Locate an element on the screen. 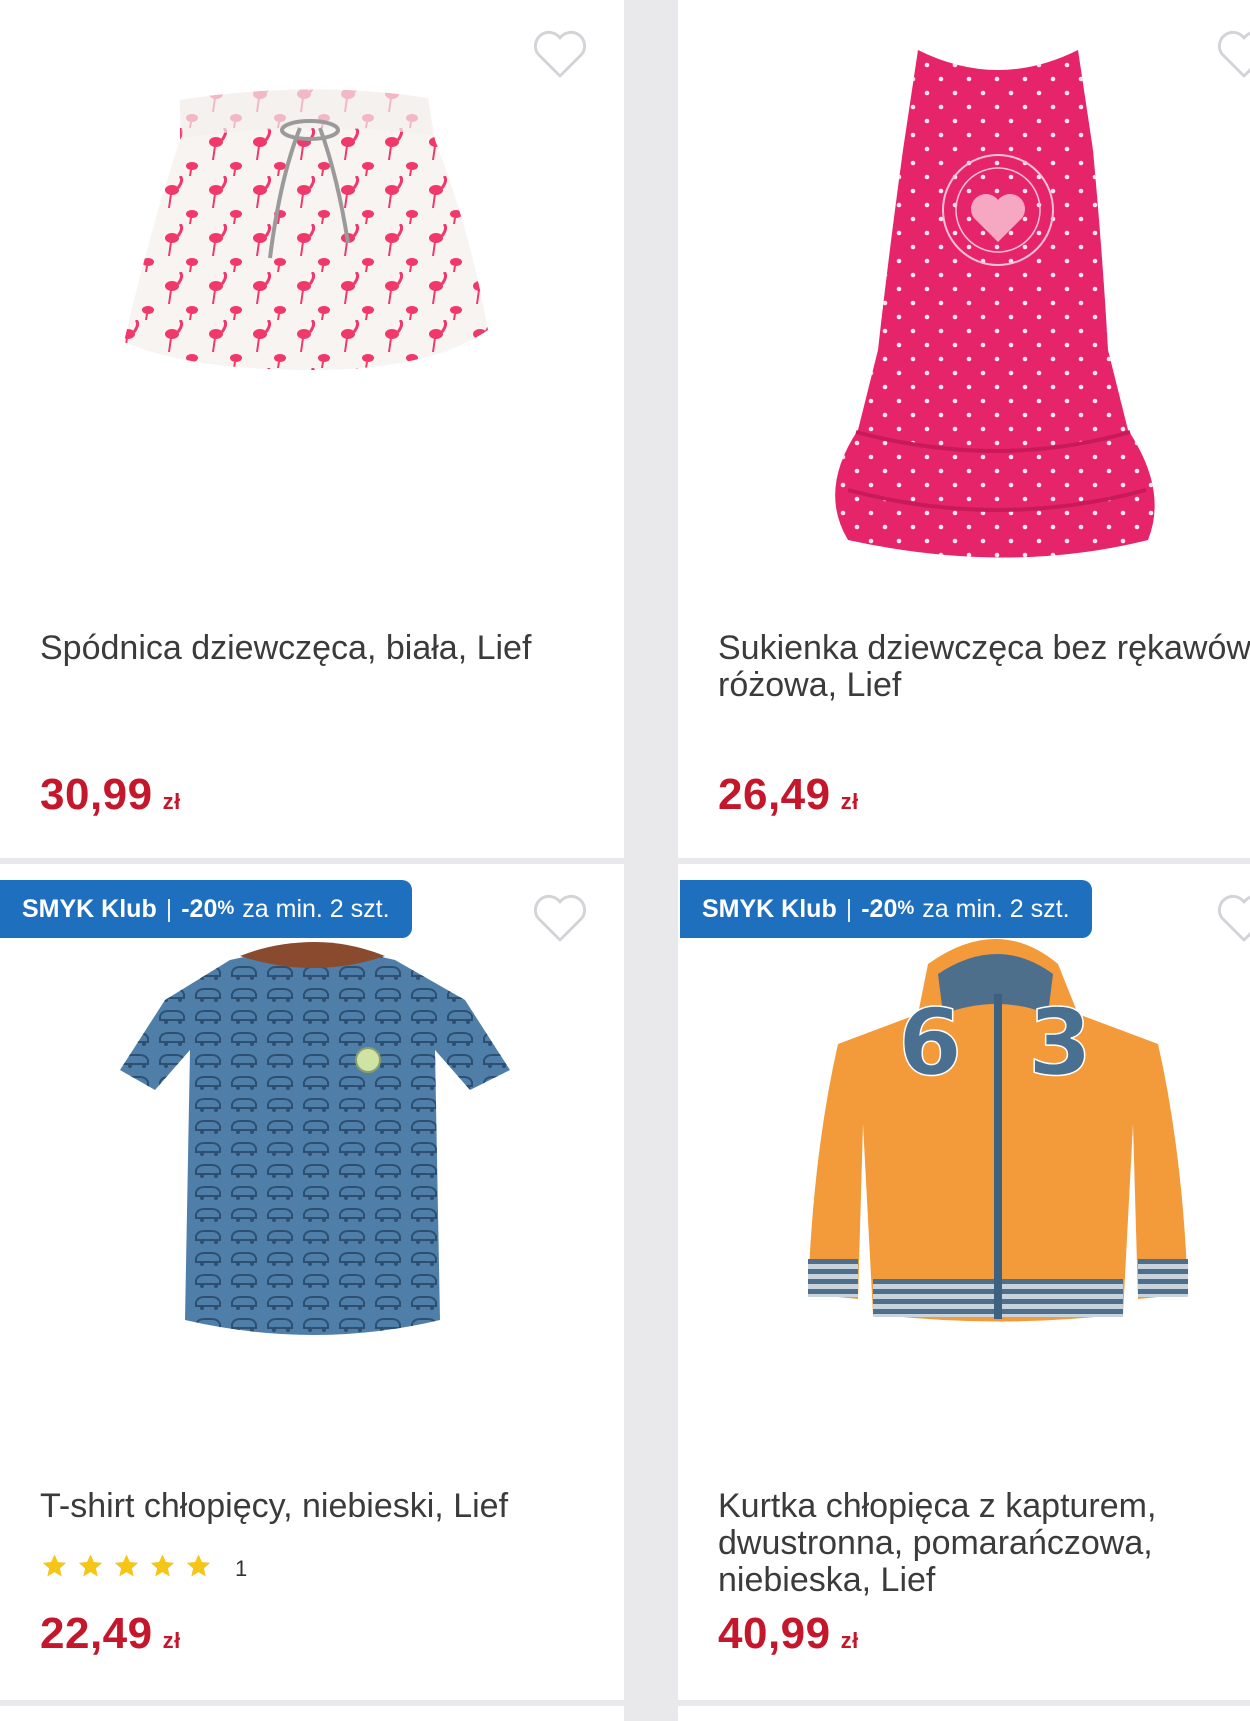 Image resolution: width=1250 pixels, height=1721 pixels. product-price: 30,99 zł is located at coordinates (110, 795).